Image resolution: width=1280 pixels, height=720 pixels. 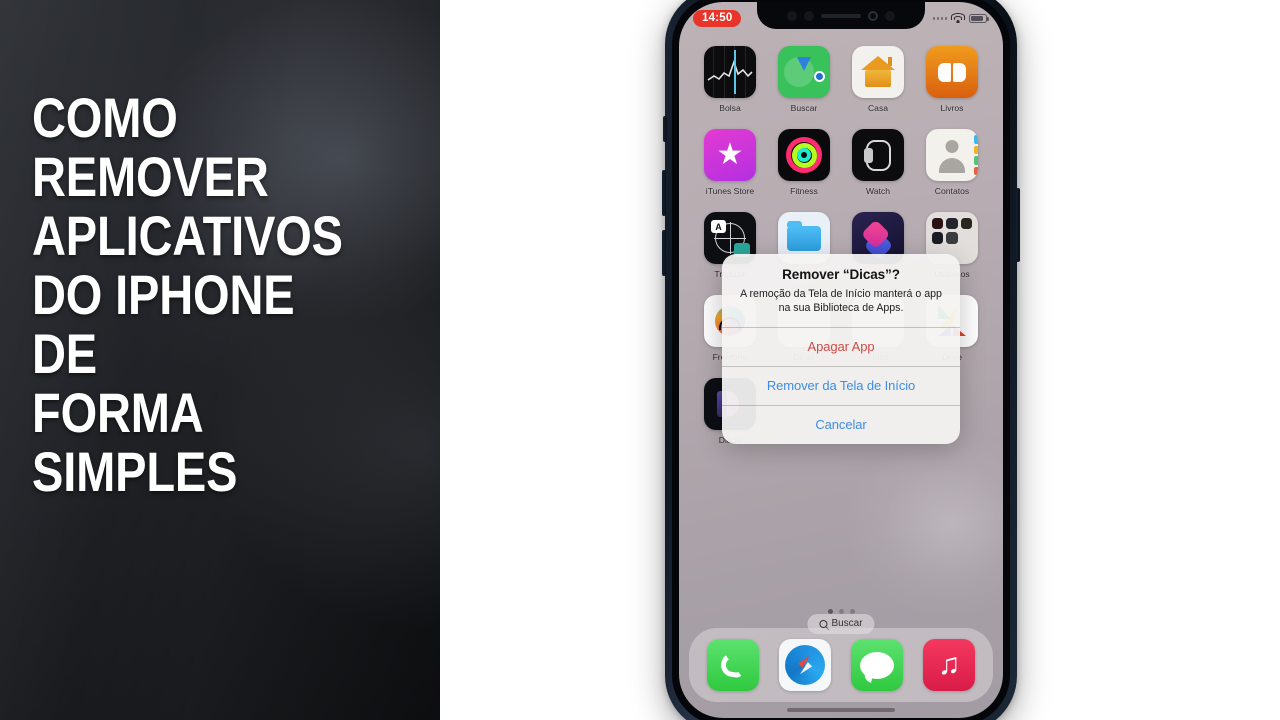 What do you see at coordinates (665, 129) in the screenshot?
I see `silent-switch` at bounding box center [665, 129].